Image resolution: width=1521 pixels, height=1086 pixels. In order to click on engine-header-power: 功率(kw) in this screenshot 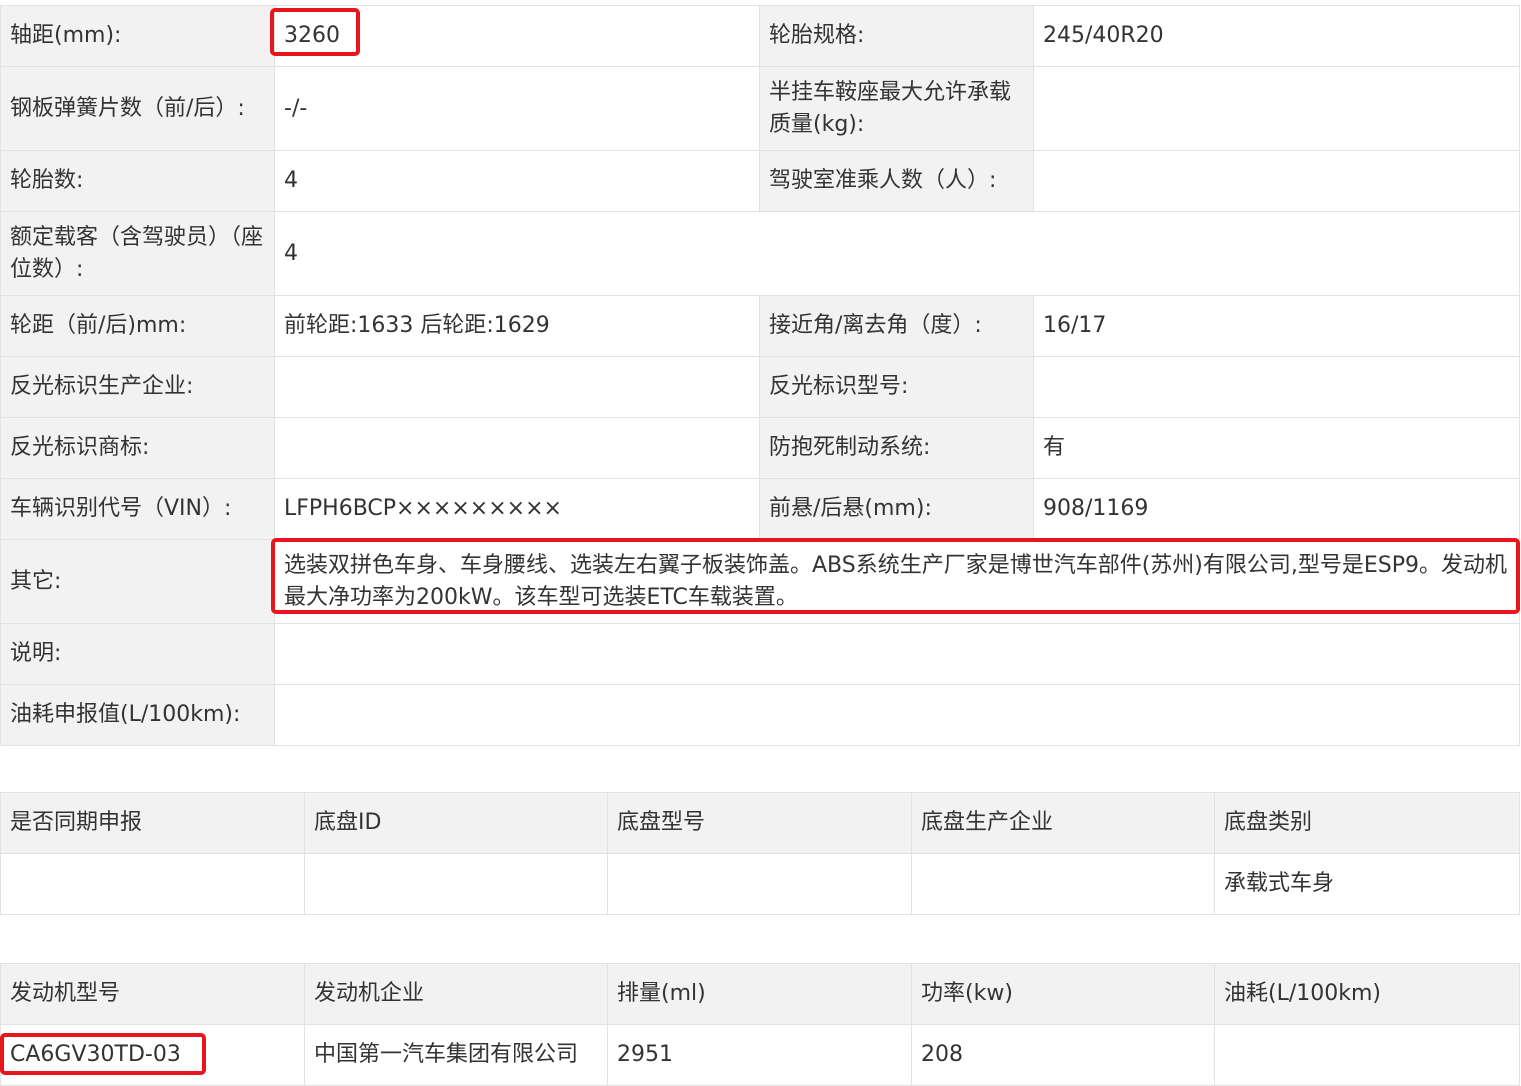, I will do `click(1063, 994)`.